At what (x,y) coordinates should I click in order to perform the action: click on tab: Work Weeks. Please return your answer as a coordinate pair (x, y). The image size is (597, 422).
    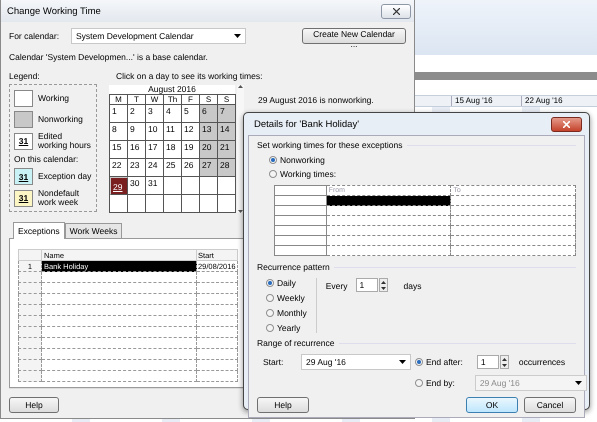
    Looking at the image, I should click on (93, 230).